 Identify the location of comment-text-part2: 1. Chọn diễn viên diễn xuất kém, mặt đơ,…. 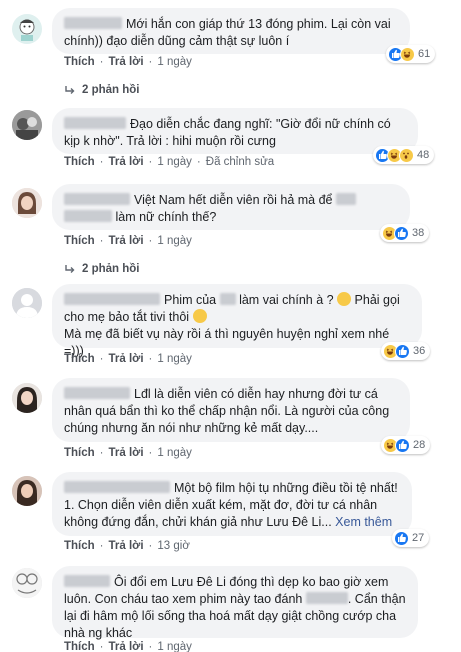
(221, 513).